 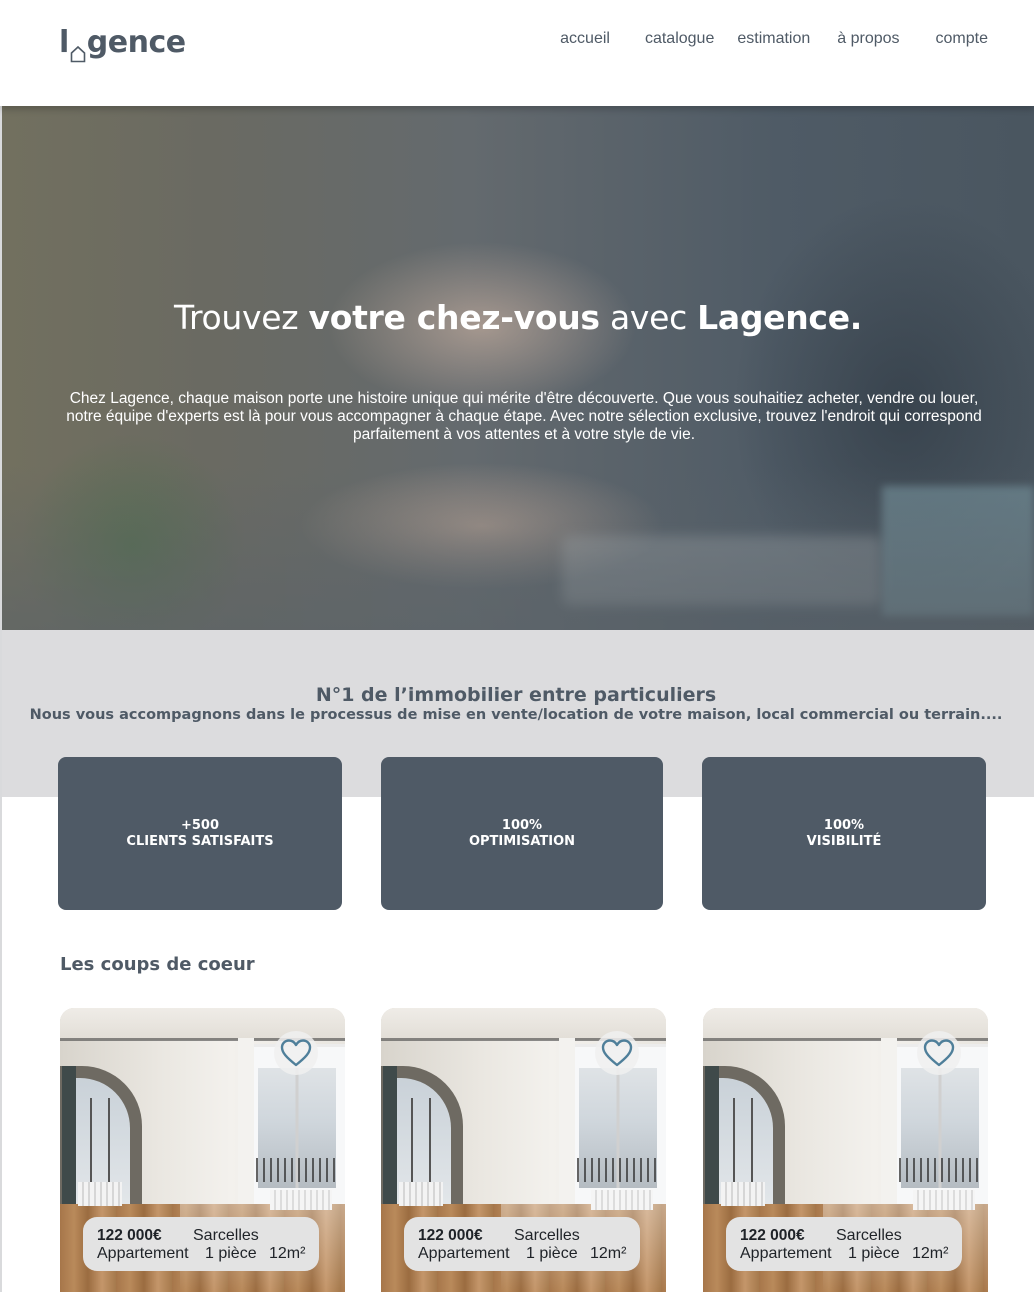 What do you see at coordinates (200, 841) in the screenshot?
I see `stat-label: CLIENTS SATISFAITS` at bounding box center [200, 841].